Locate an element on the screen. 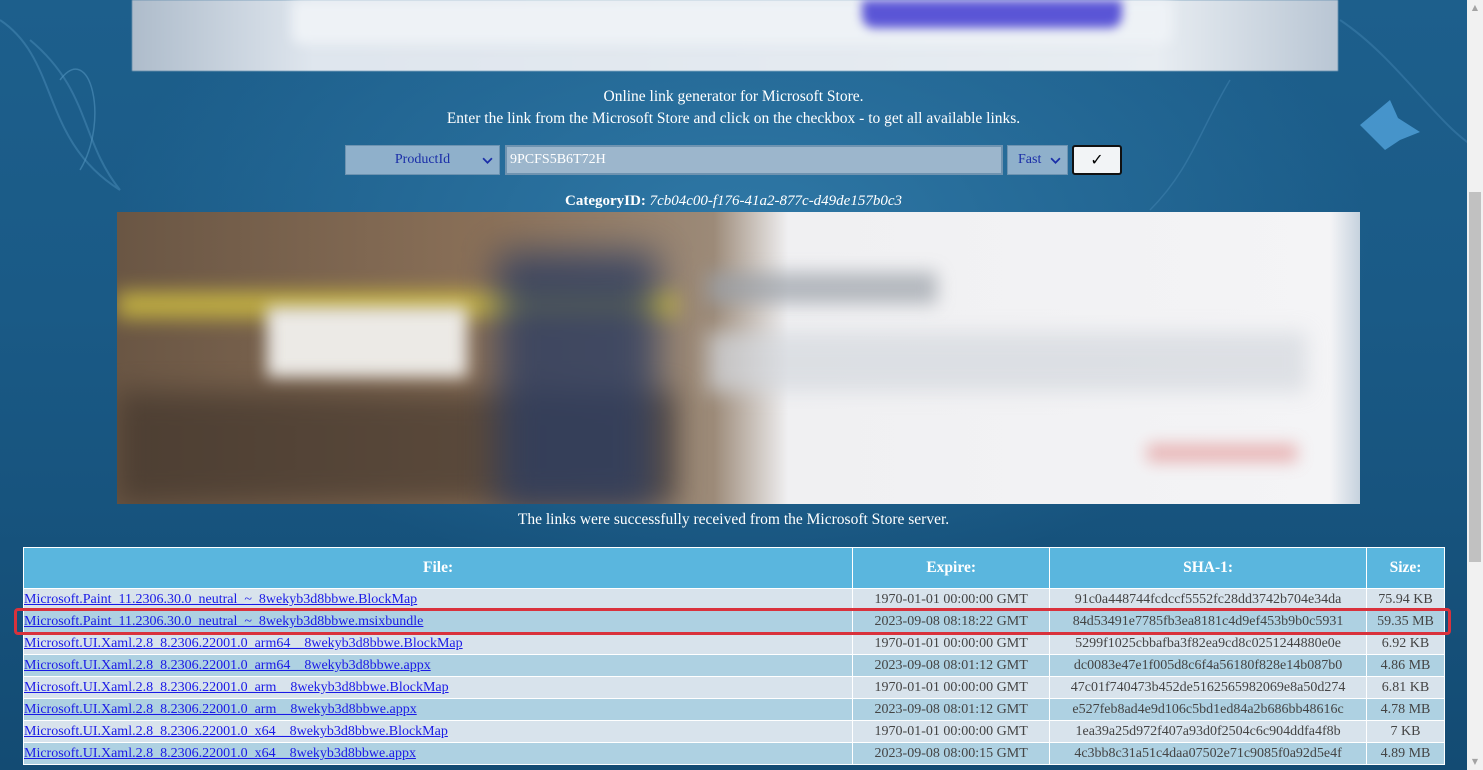 The width and height of the screenshot is (1483, 770). size-cell: 6.81 KB is located at coordinates (1405, 687).